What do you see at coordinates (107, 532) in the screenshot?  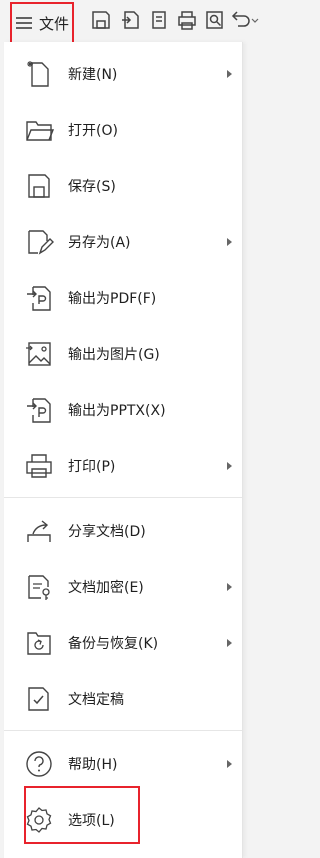 I see `menu-item-label: 分享文档(D)` at bounding box center [107, 532].